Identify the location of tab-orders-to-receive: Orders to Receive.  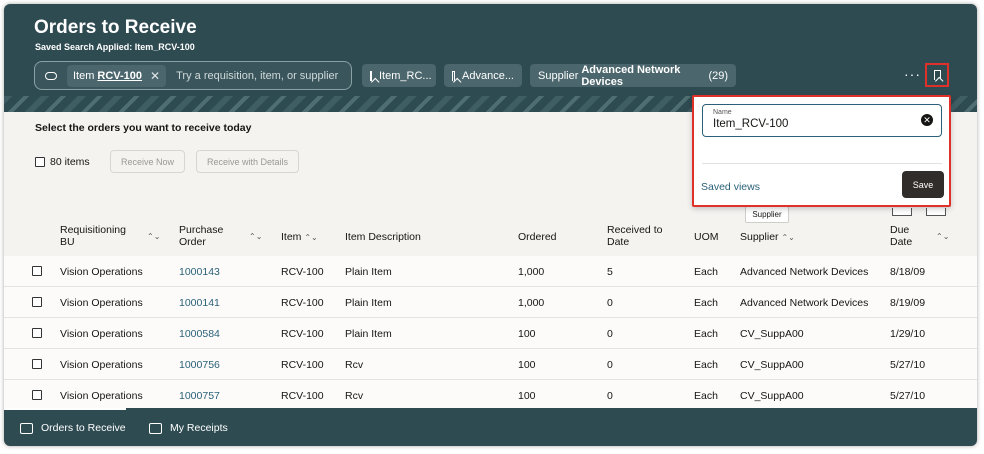
(73, 428).